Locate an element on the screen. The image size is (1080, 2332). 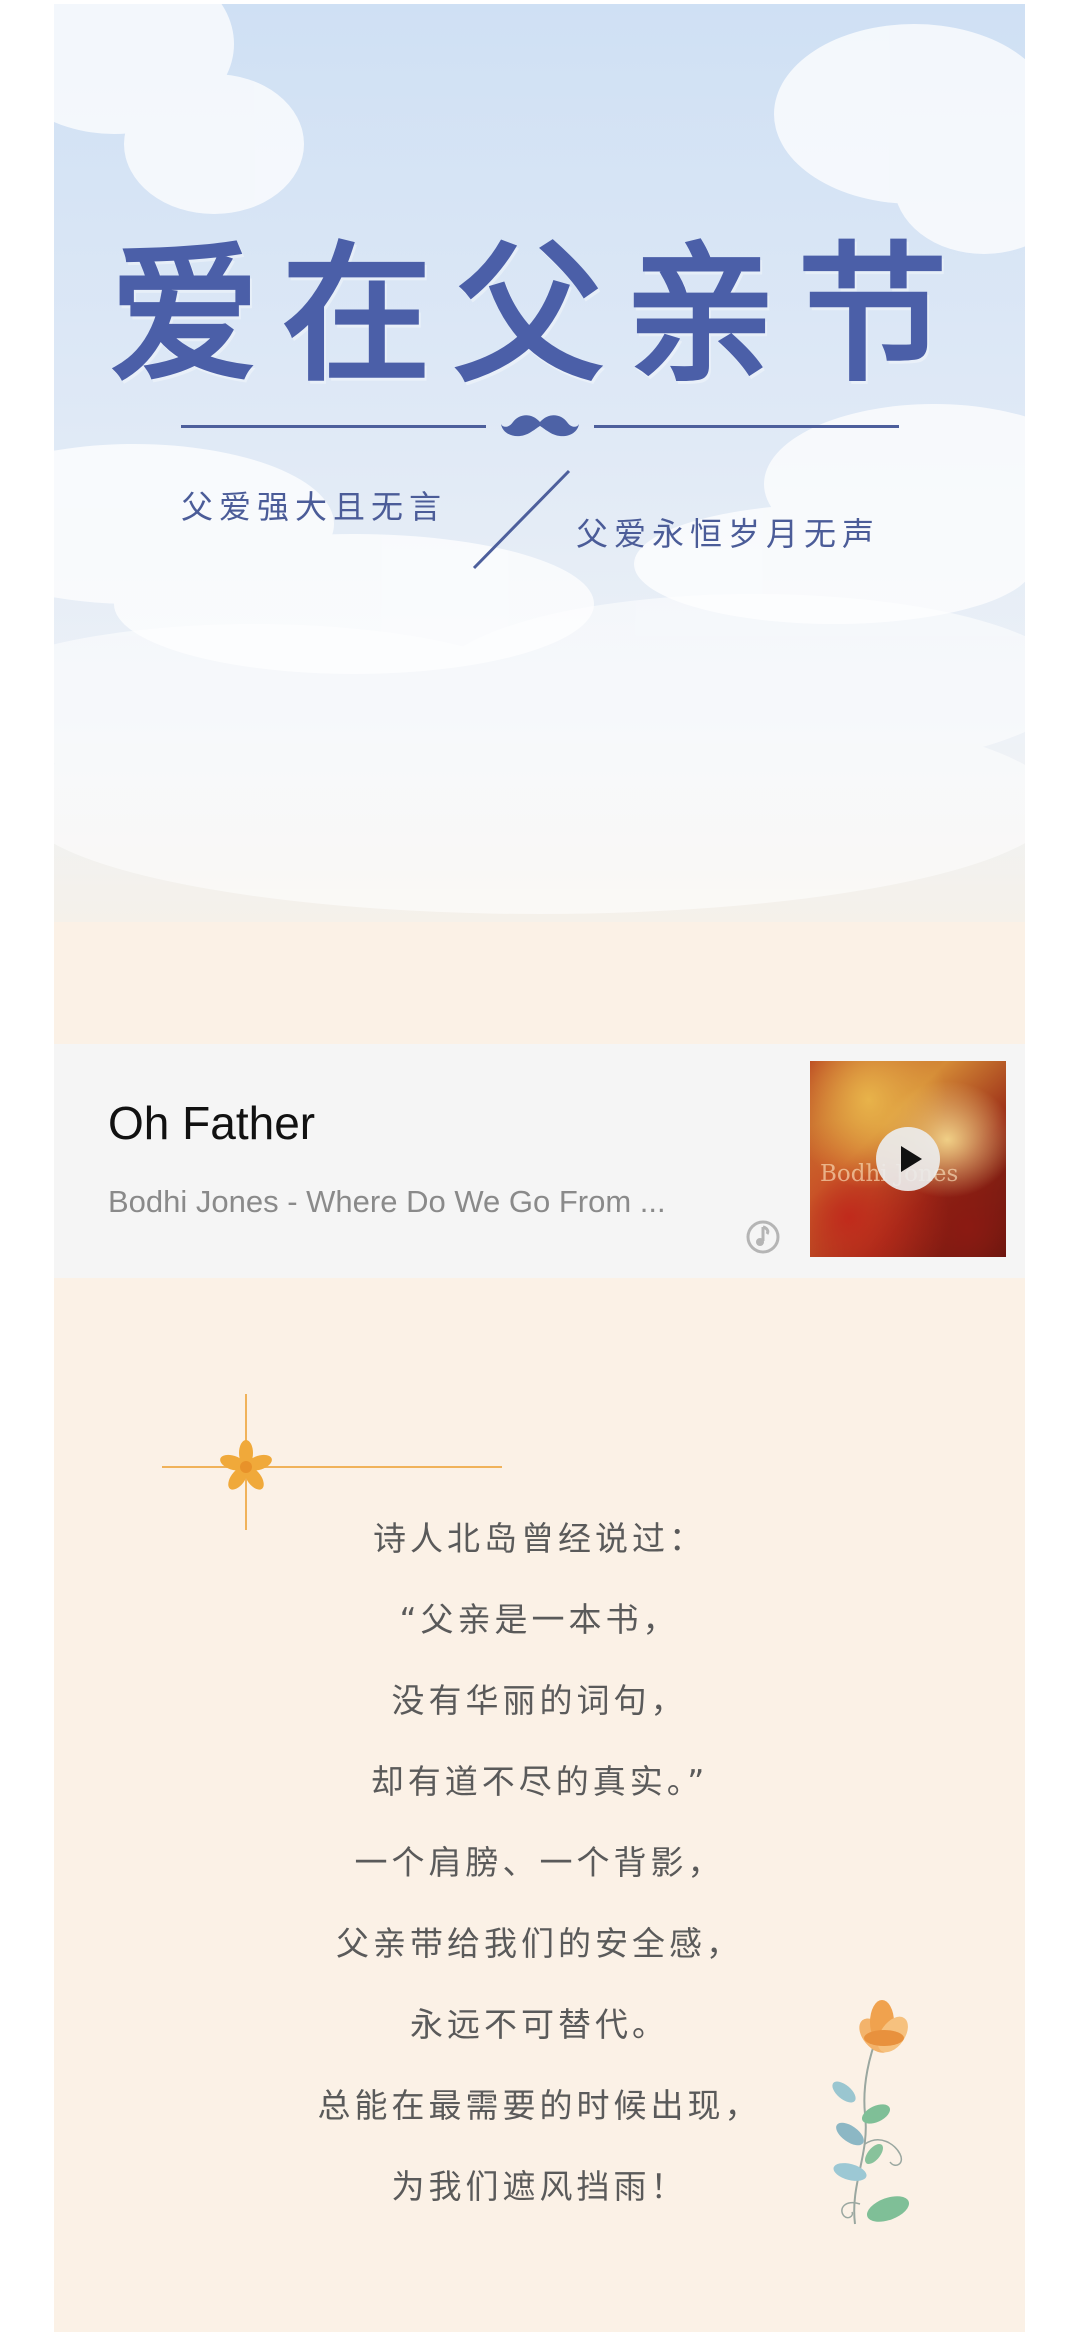
slash-divider is located at coordinates (521, 519).